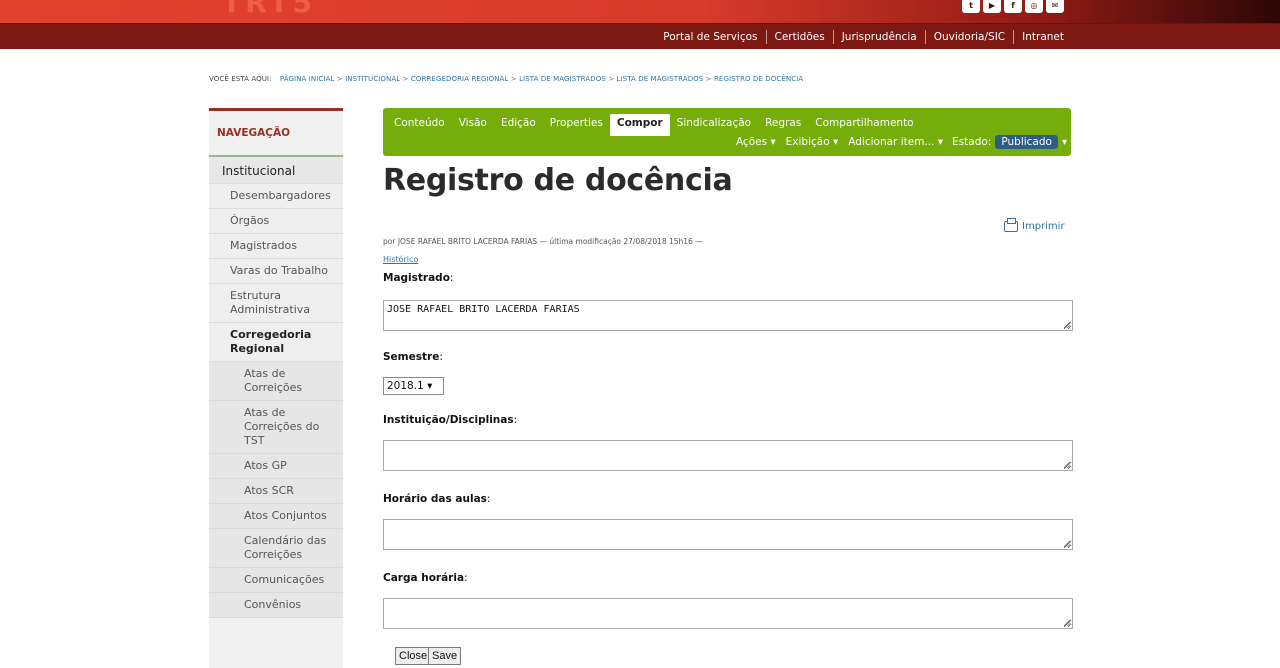 This screenshot has height=668, width=1280. I want to click on history-link: Histórico, so click(400, 259).